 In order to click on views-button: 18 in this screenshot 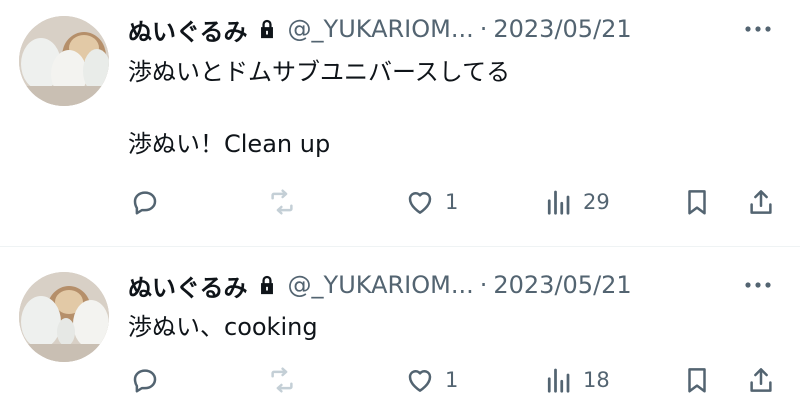, I will do `click(576, 380)`.